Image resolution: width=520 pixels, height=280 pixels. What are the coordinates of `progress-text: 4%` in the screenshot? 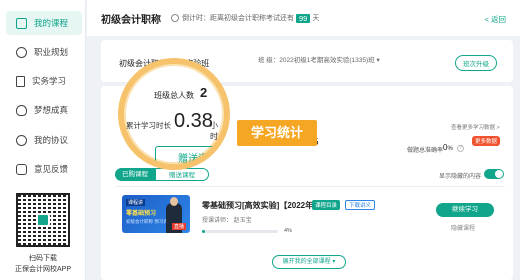 It's located at (288, 231).